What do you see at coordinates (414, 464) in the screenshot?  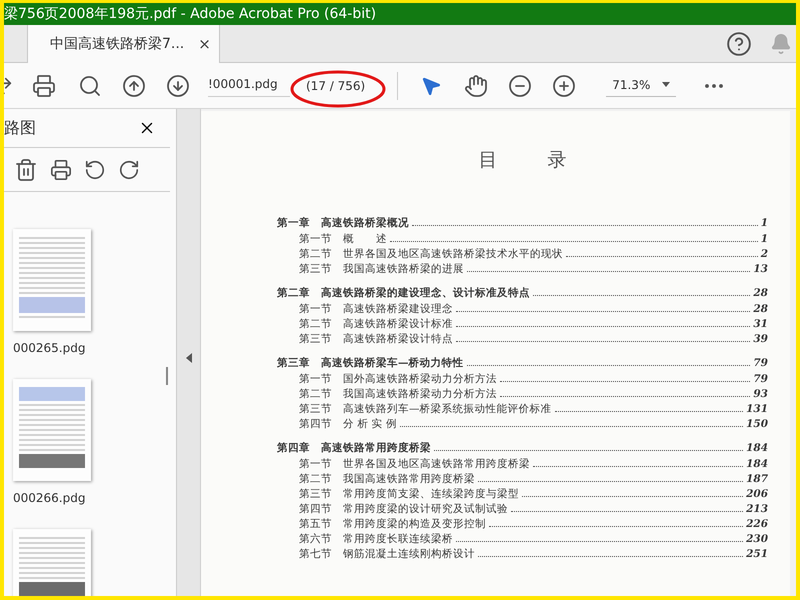 I see `section-title: 第一节 世界各国及地区高速铁路常用跨度桥梁` at bounding box center [414, 464].